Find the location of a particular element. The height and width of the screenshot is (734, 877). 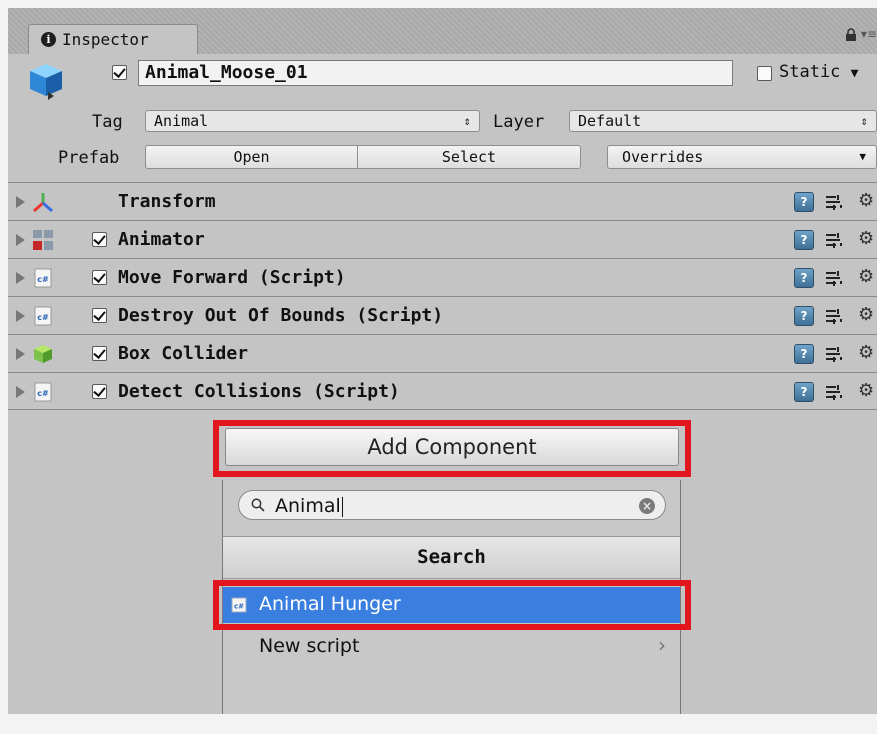

component-search-input: Animal × is located at coordinates (452, 505).